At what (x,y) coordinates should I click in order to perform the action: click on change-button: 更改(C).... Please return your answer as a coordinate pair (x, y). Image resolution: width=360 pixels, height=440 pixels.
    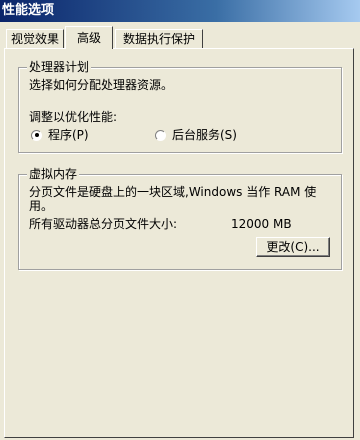
    Looking at the image, I should click on (293, 247).